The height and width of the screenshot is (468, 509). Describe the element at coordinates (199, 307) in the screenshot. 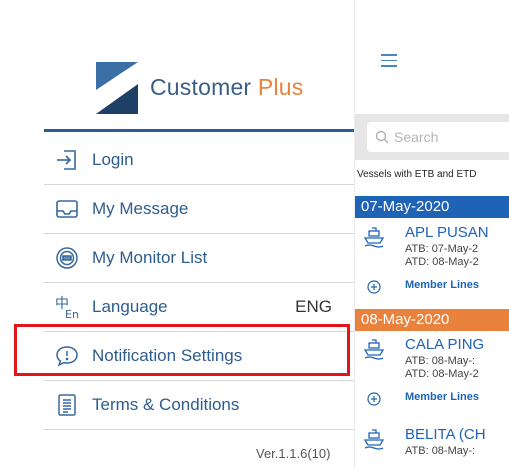

I see `menu-item-language: 中 En Language ENG` at that location.